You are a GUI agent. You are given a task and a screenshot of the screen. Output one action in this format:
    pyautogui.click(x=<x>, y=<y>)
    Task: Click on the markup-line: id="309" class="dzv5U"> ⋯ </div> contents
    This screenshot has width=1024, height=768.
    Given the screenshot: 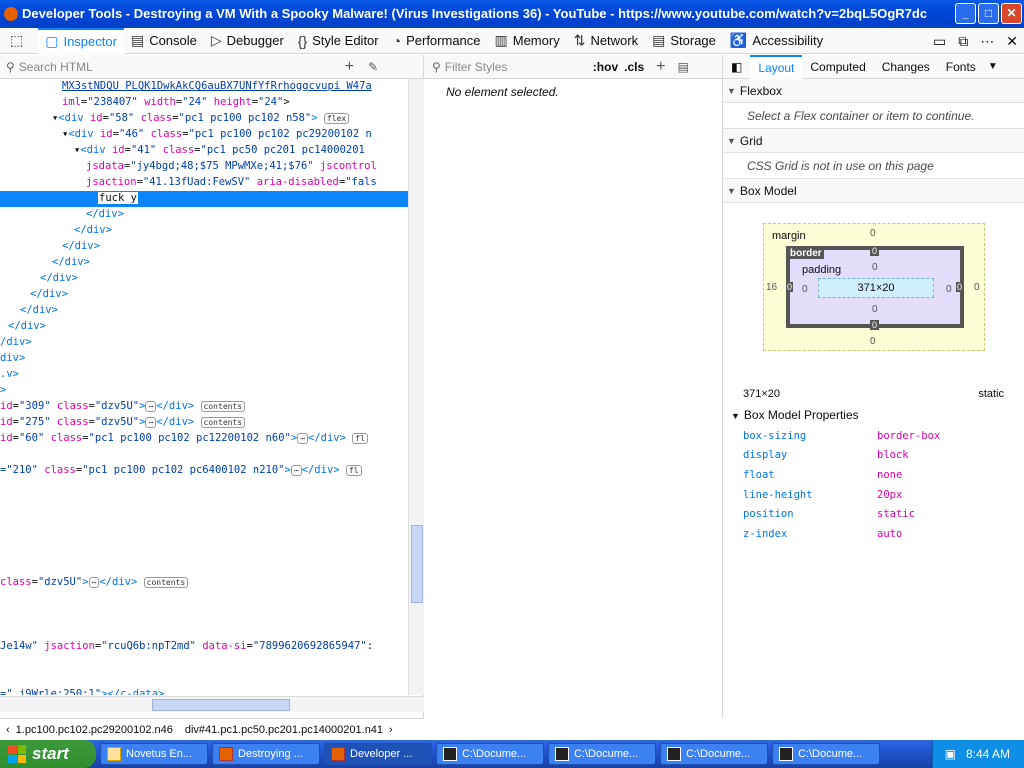 What is the action you would take?
    pyautogui.click(x=204, y=407)
    